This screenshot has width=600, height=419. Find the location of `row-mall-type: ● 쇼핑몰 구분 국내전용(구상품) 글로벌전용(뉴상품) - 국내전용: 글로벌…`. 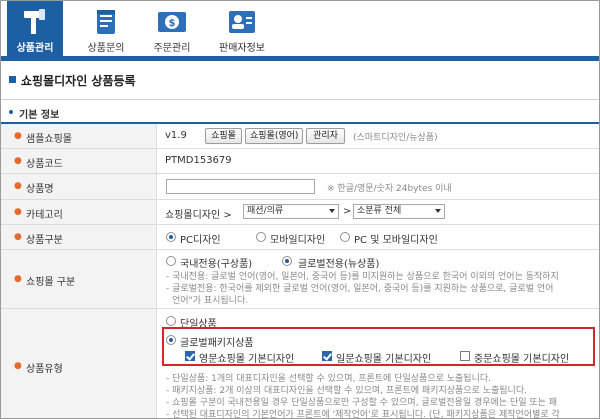

row-mall-type: ● 쇼핑몰 구분 국내전용(구상품) 글로벌전용(뉴상품) - 국내전용: 글로벌… is located at coordinates (300, 279).